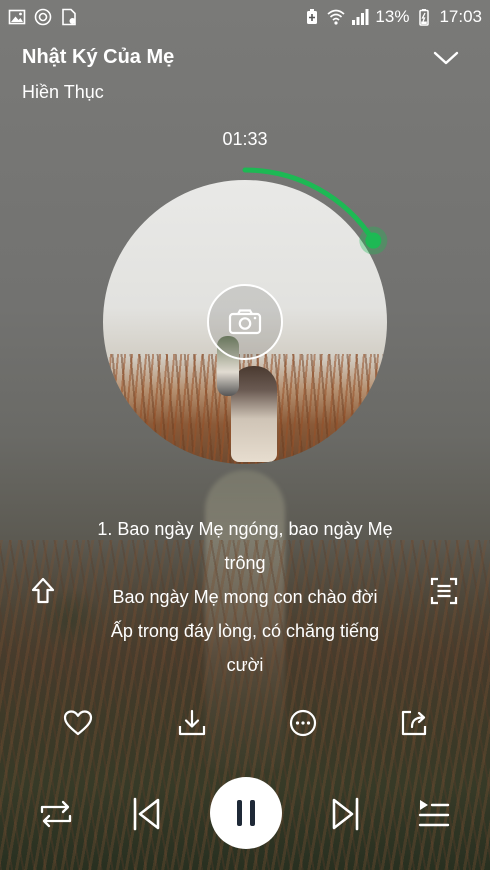 The height and width of the screenshot is (870, 490). I want to click on repeat-button, so click(56, 814).